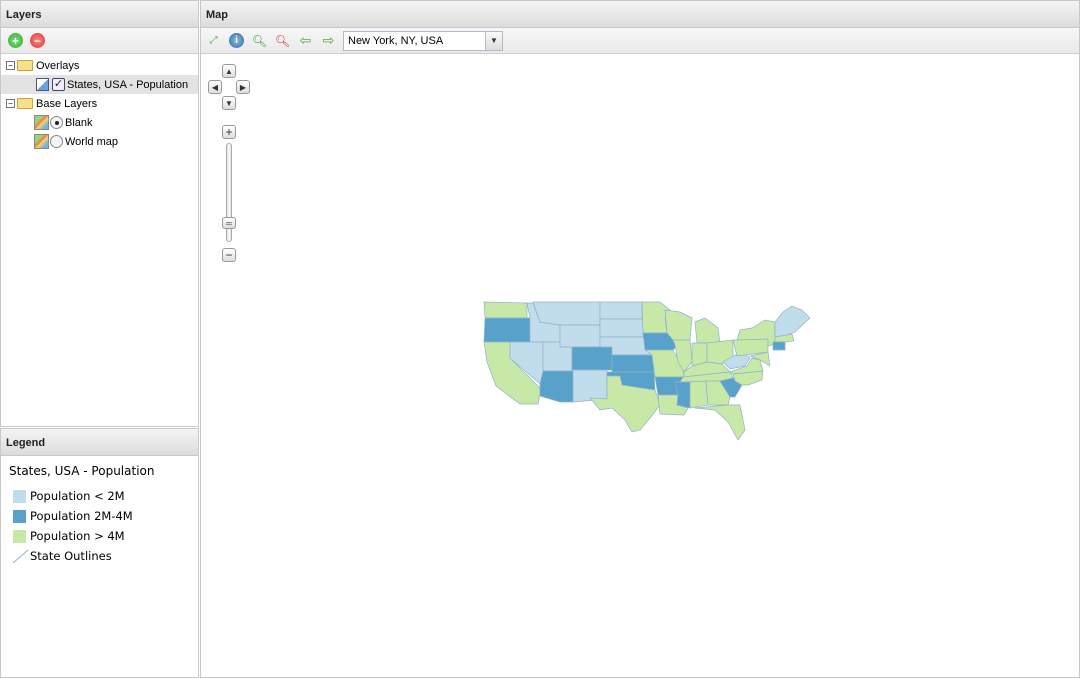 This screenshot has height=678, width=1080. I want to click on node-label: Base Layers, so click(67, 103).